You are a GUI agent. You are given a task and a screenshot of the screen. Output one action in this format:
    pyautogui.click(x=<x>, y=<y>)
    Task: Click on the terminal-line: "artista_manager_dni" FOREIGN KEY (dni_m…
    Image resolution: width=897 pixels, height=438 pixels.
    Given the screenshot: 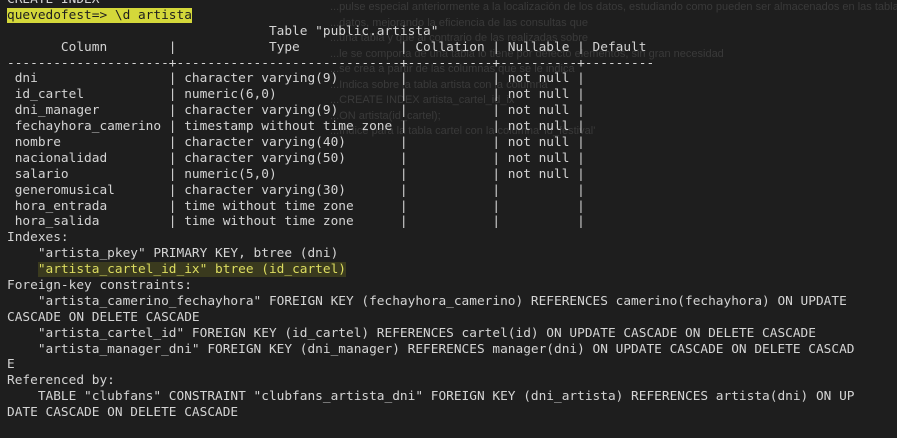 What is the action you would take?
    pyautogui.click(x=431, y=349)
    